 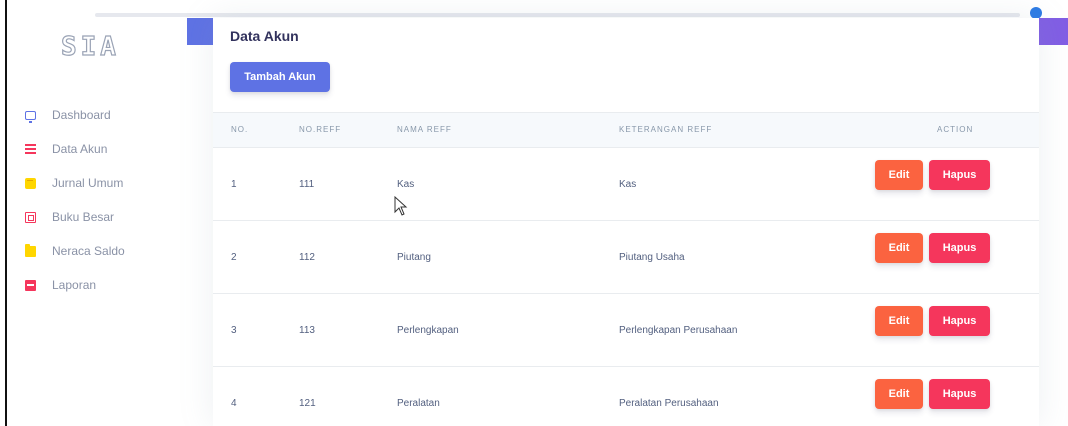 I want to click on sidebar-item-label: Neraca Saldo, so click(x=88, y=251).